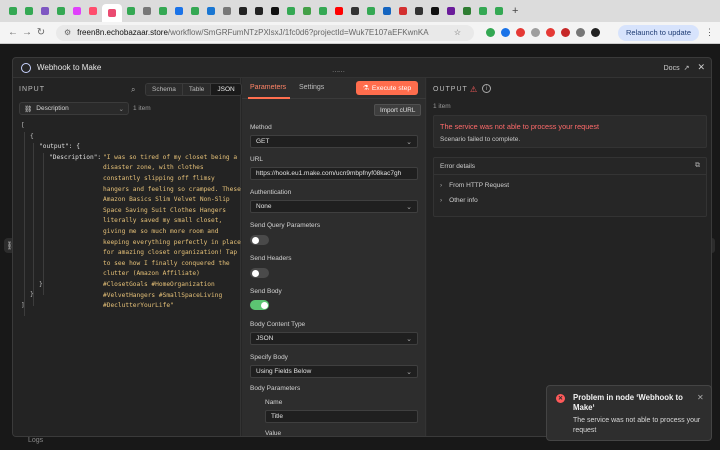 Image resolution: width=720 pixels, height=450 pixels. Describe the element at coordinates (628, 402) in the screenshot. I see `toast-title: Problem in node ‘Webhook to Make‘` at that location.